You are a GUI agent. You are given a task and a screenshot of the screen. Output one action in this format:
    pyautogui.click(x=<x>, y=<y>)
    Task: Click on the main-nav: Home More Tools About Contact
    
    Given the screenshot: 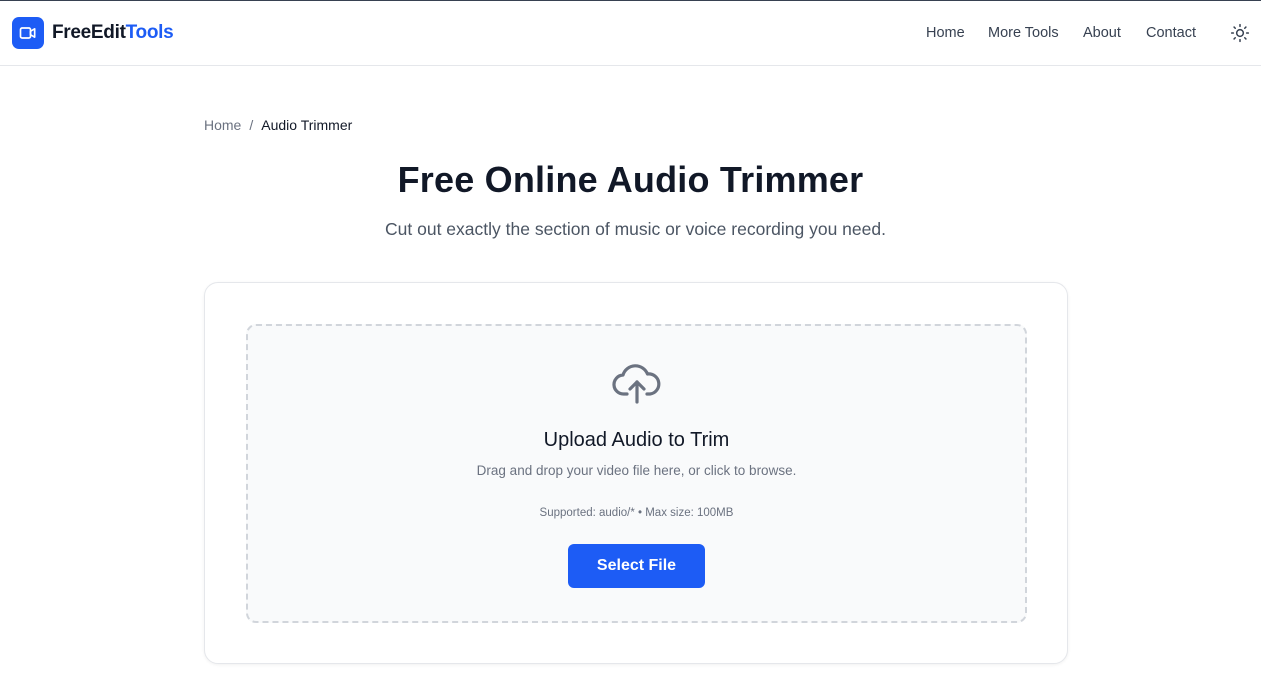 What is the action you would take?
    pyautogui.click(x=630, y=34)
    